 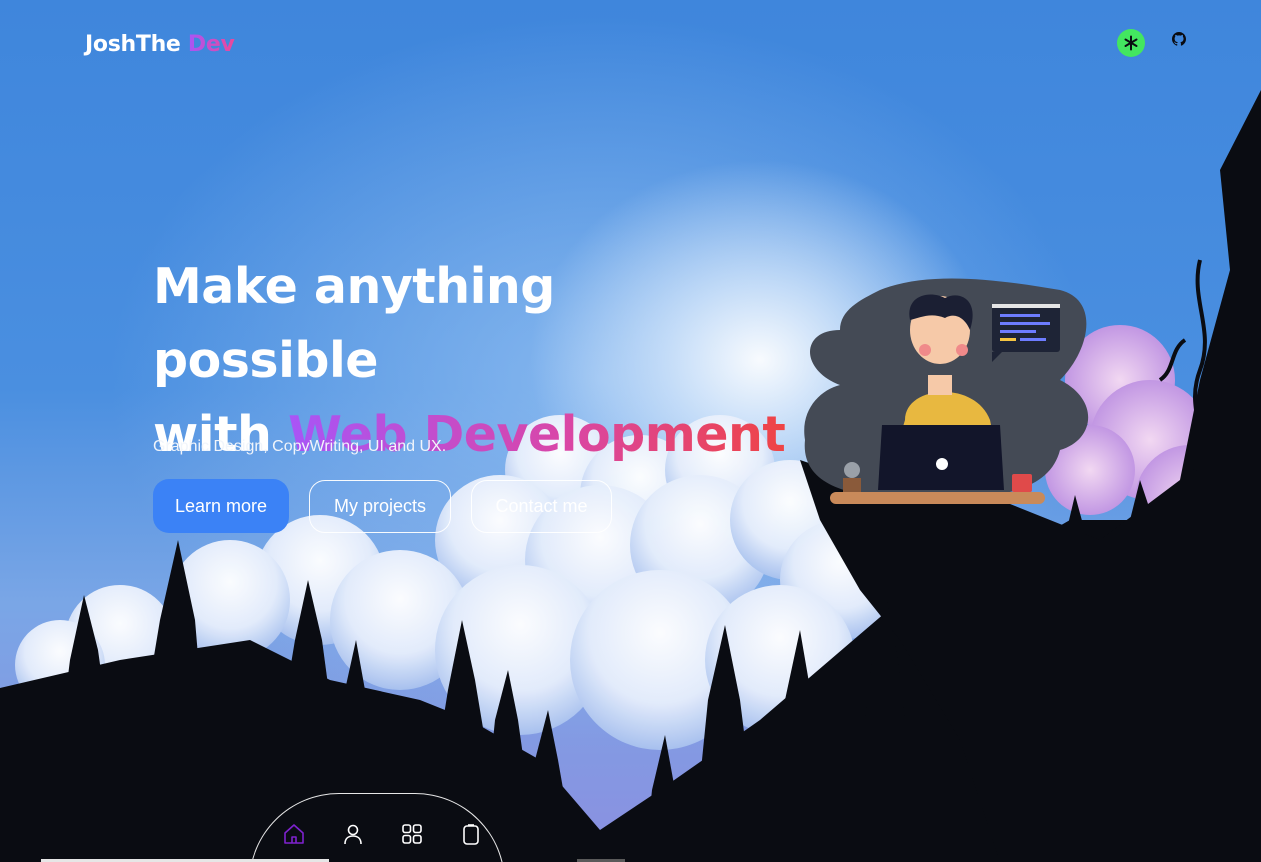 I want to click on hero-title-line1: Make anything possible, so click(x=354, y=323).